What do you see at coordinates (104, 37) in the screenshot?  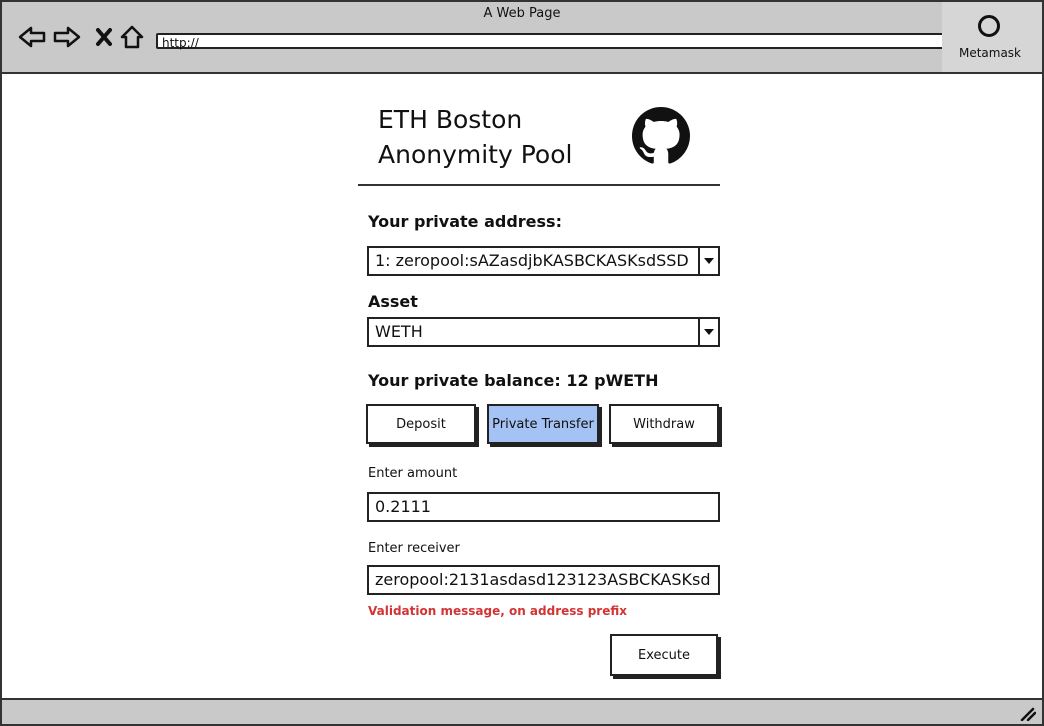 I see `stop-icon` at bounding box center [104, 37].